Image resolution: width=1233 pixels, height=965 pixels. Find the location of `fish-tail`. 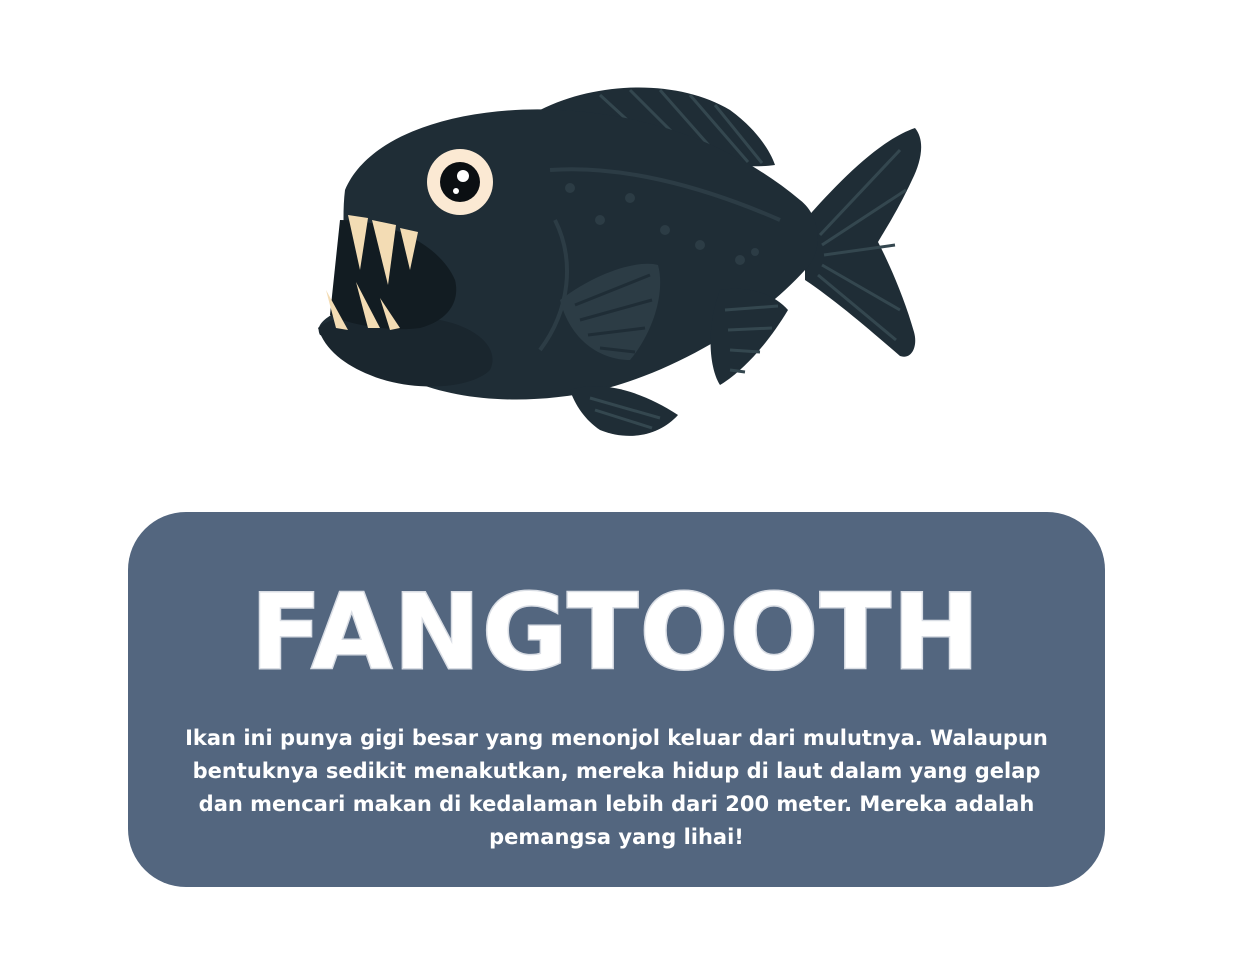

fish-tail is located at coordinates (863, 242).